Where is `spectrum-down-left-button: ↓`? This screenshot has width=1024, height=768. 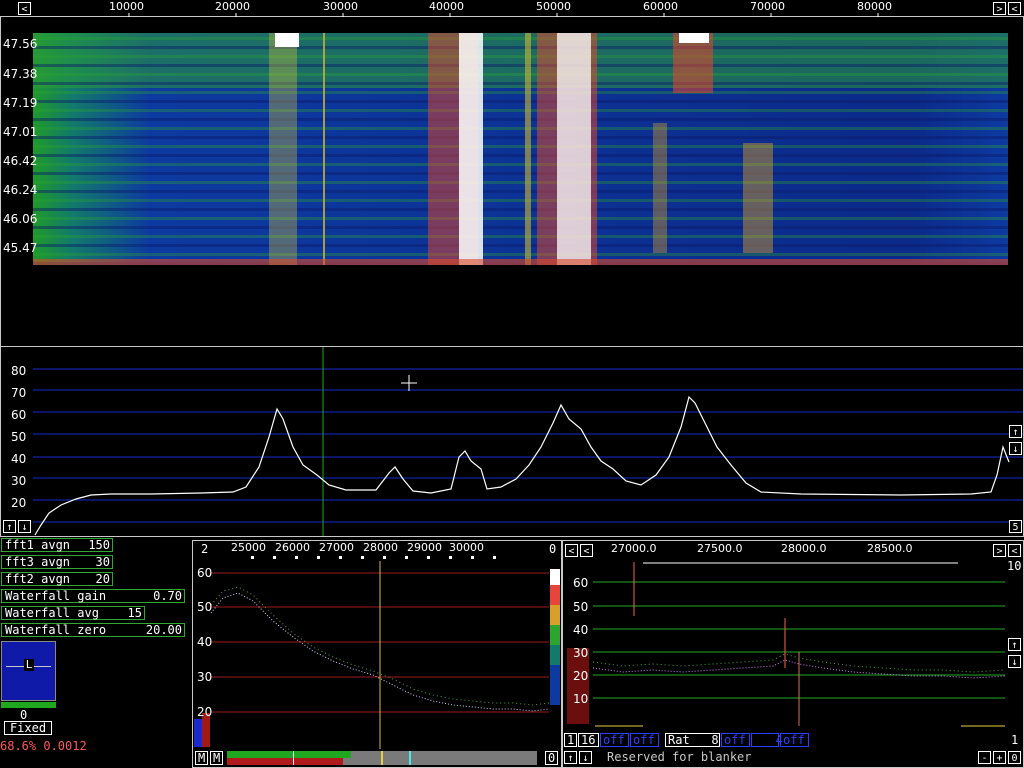 spectrum-down-left-button: ↓ is located at coordinates (24, 526).